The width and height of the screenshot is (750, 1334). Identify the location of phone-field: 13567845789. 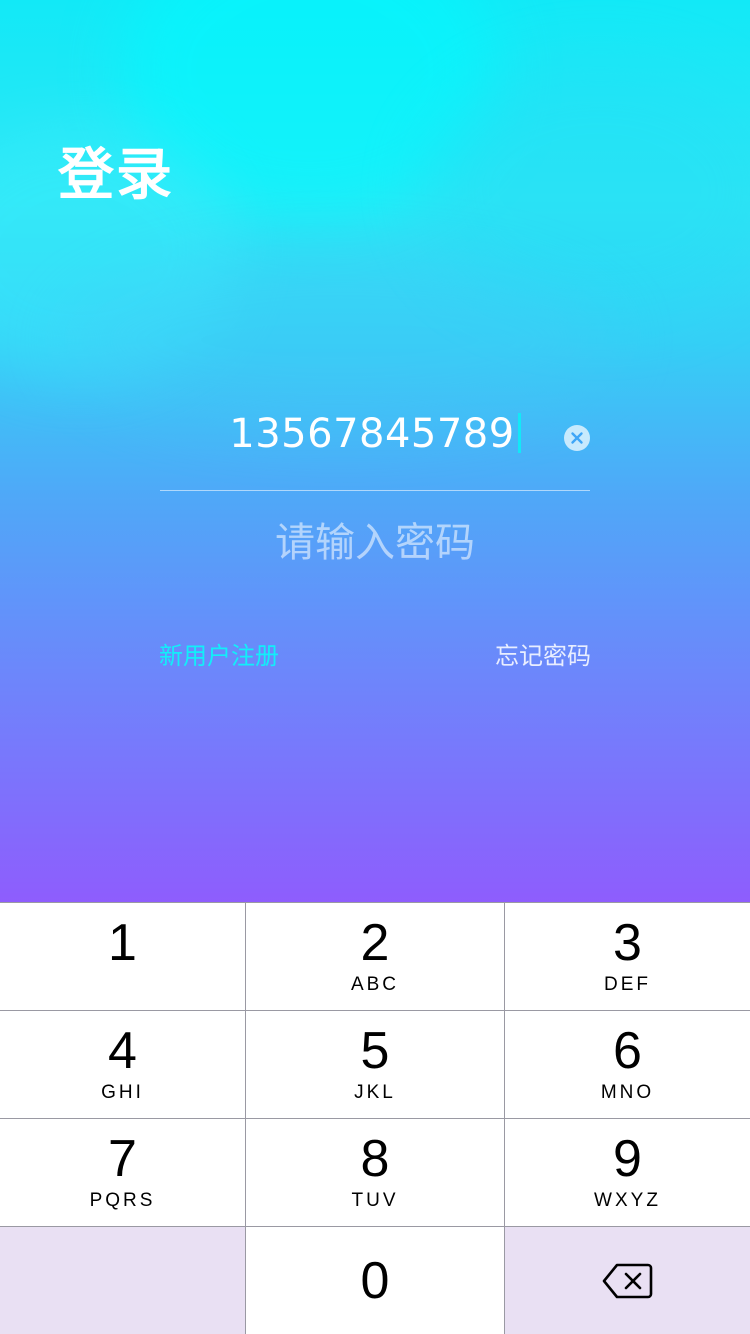
(375, 448).